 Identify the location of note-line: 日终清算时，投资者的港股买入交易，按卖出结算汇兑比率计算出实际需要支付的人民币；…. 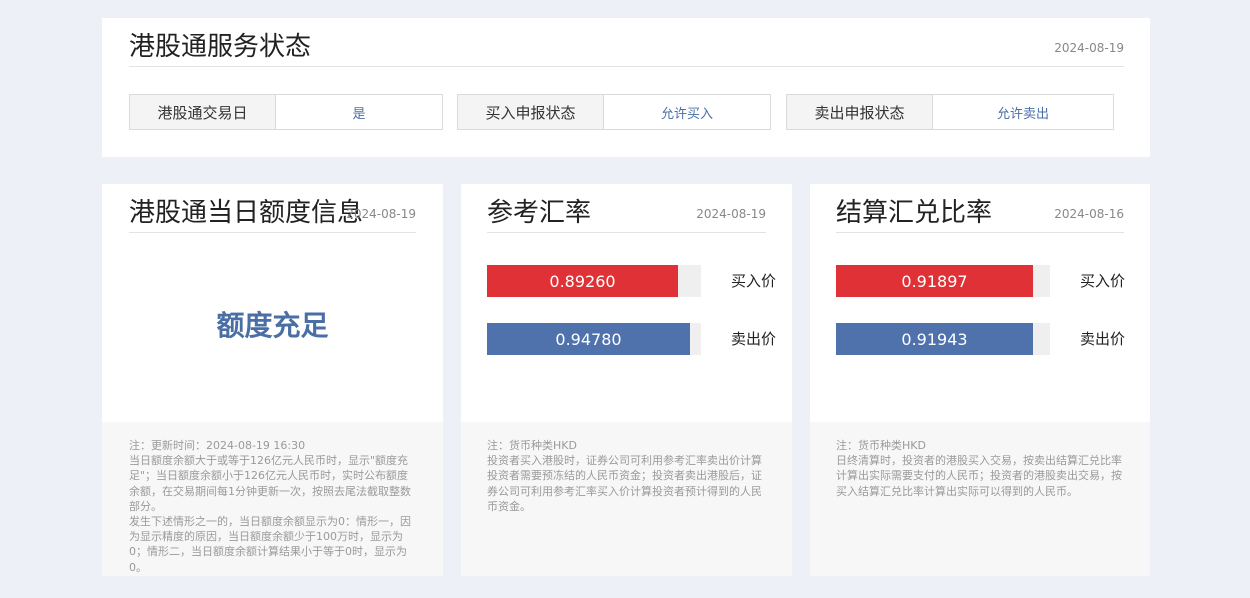
(979, 476).